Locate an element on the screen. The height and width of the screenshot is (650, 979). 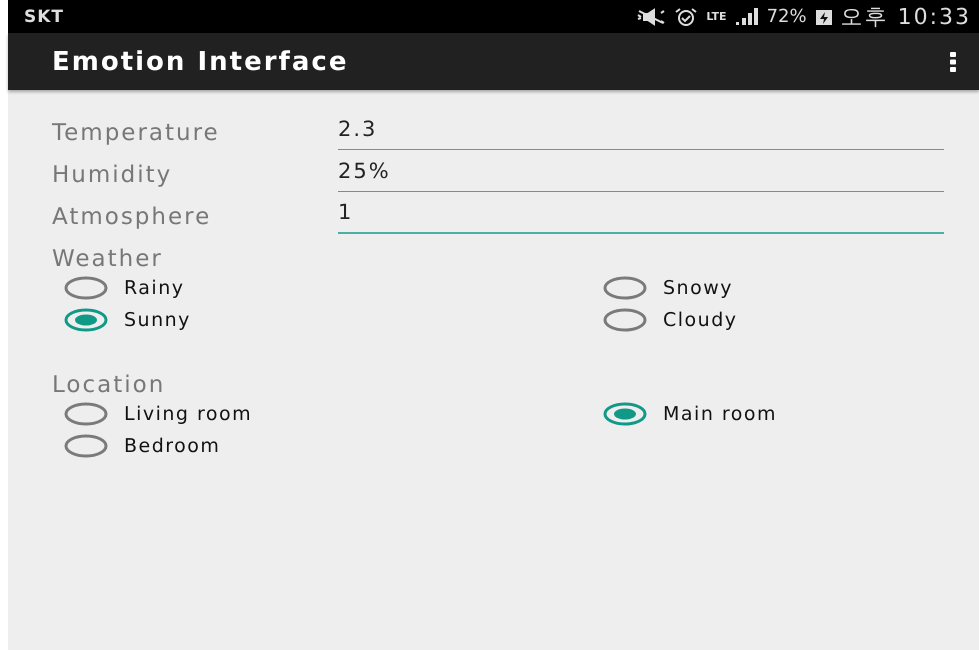
clock-time: 오후 10:33 is located at coordinates (905, 18).